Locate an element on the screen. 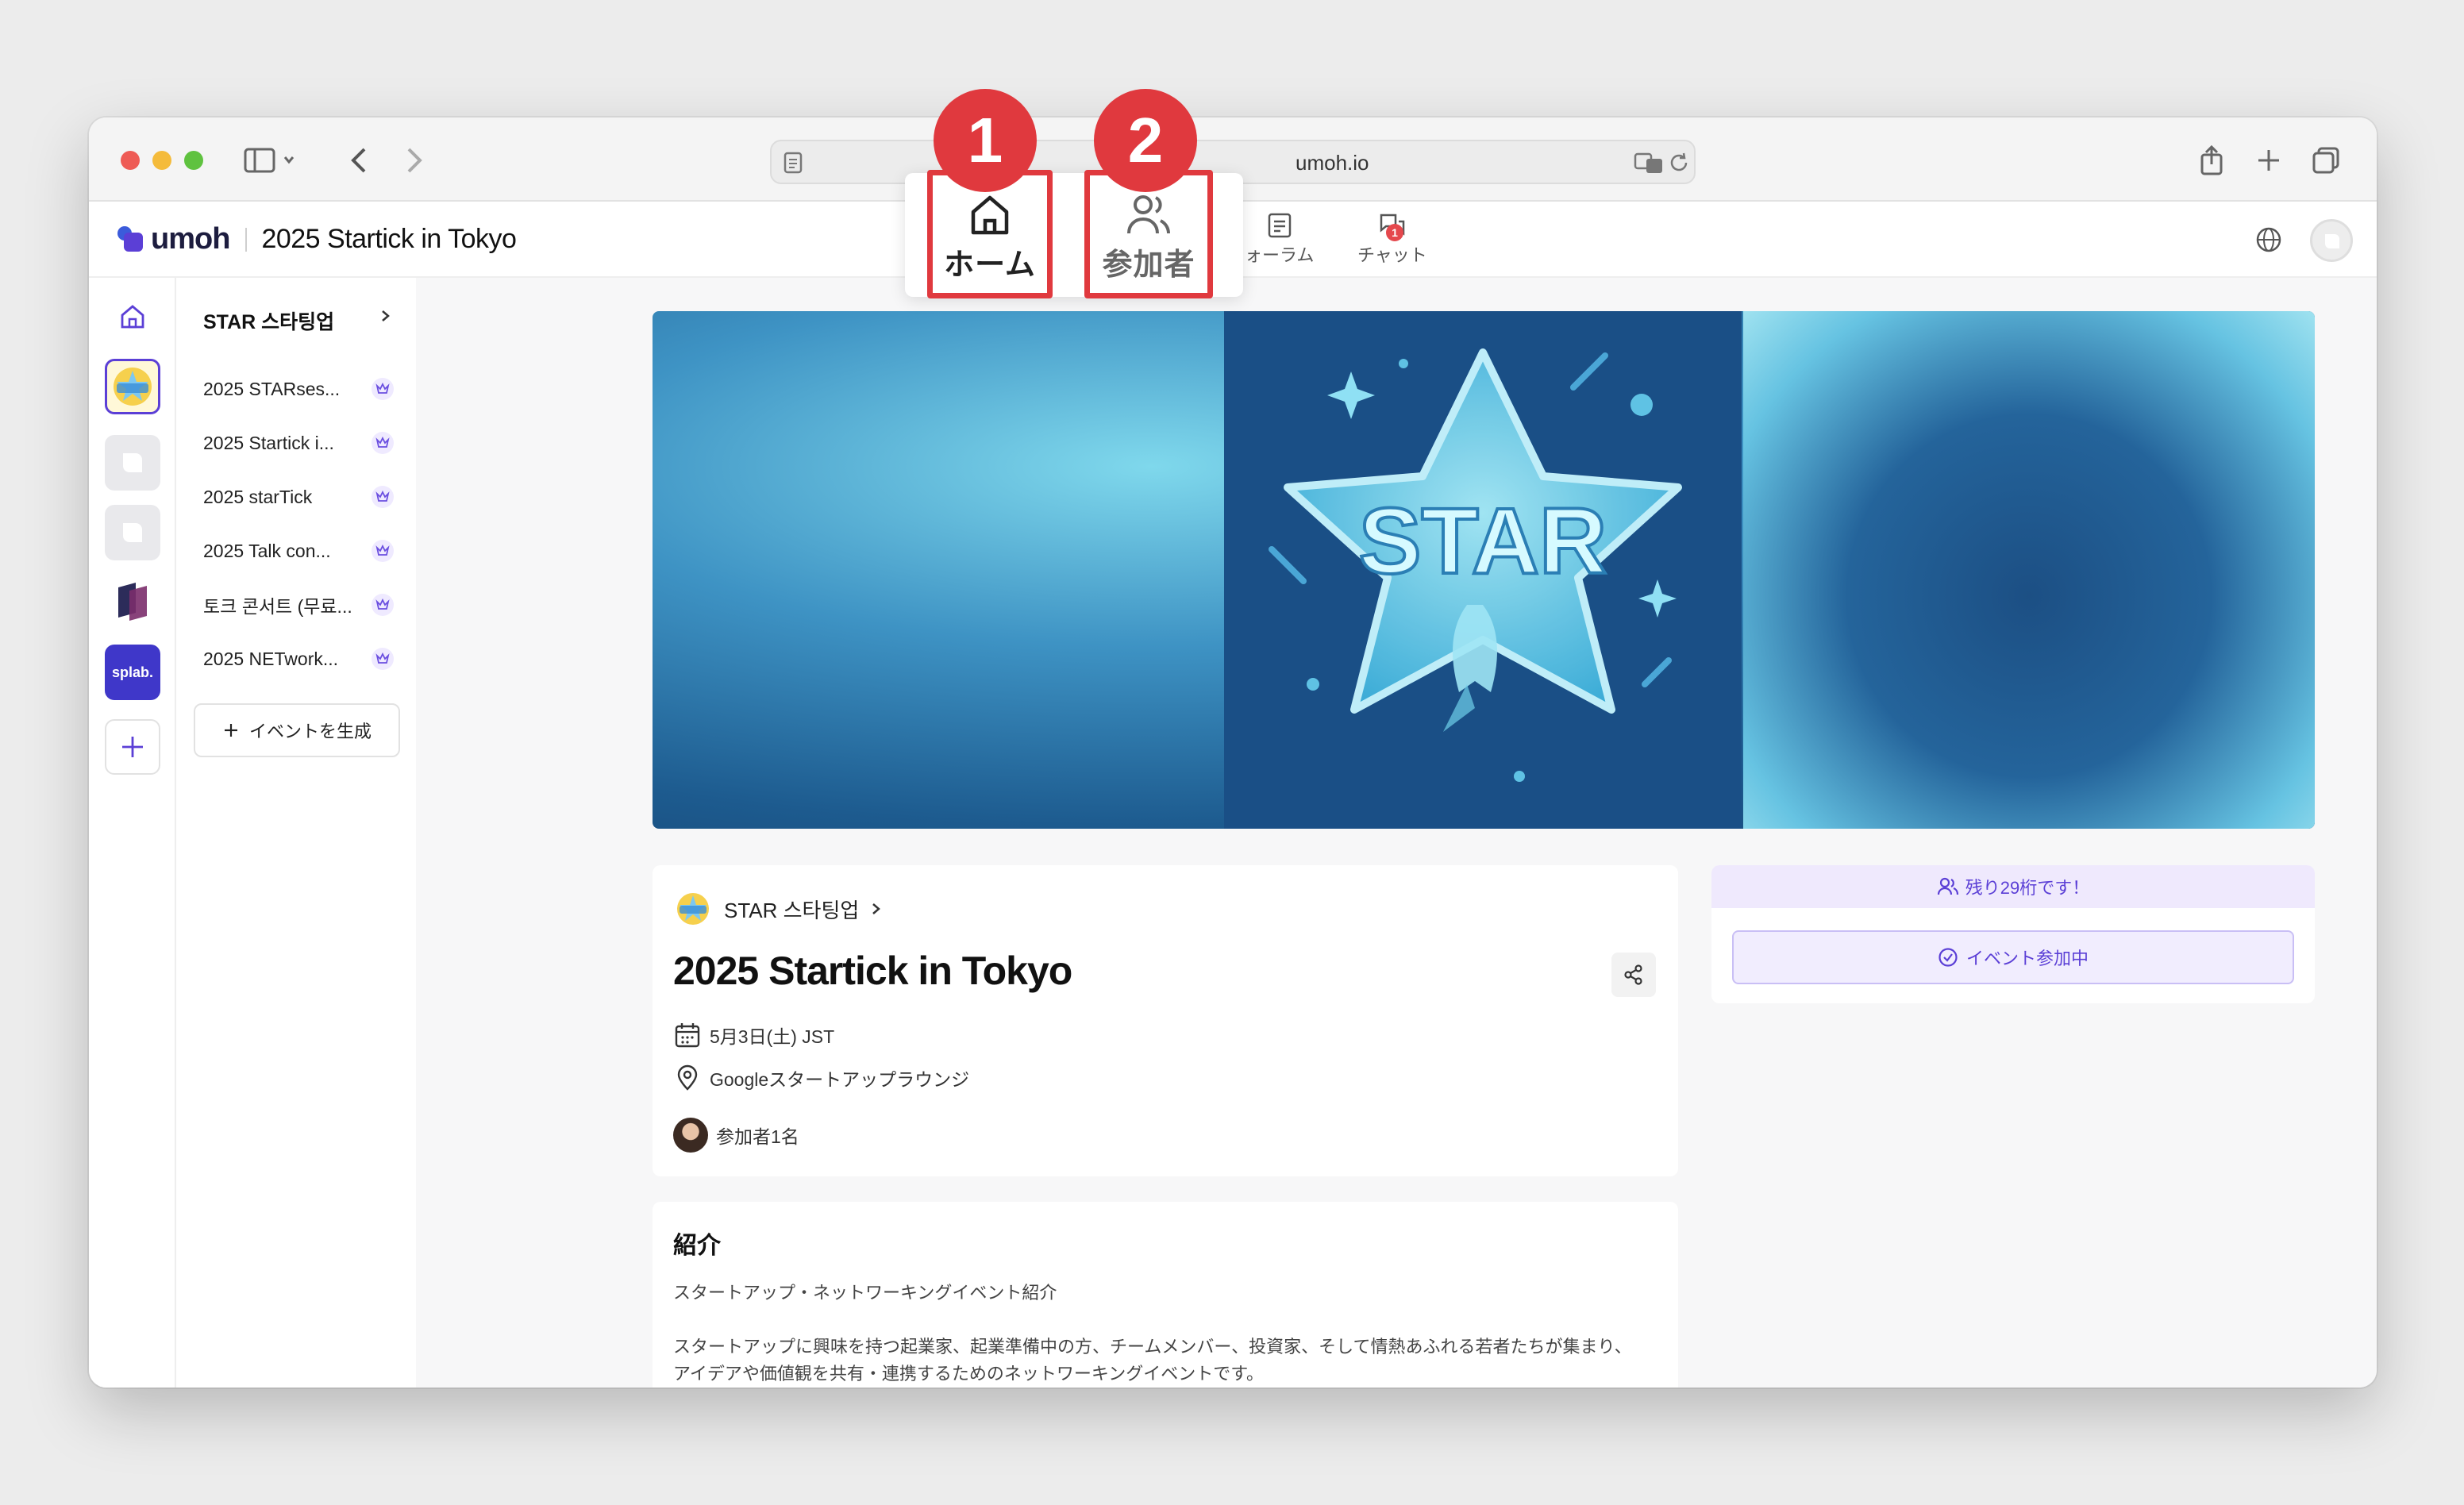 This screenshot has height=1505, width=2464. sidebar-space-name: STAR 스타팅업 is located at coordinates (269, 322).